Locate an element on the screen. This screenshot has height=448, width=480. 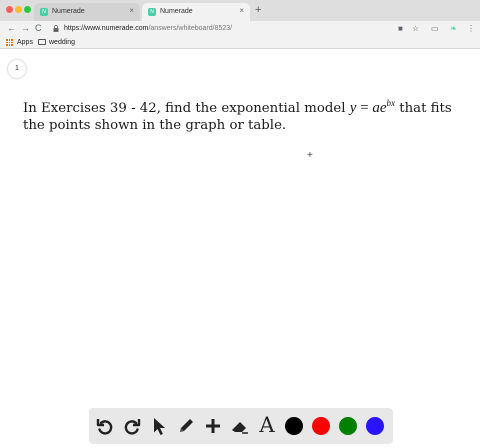
text-tool-icon: A is located at coordinates (267, 425).